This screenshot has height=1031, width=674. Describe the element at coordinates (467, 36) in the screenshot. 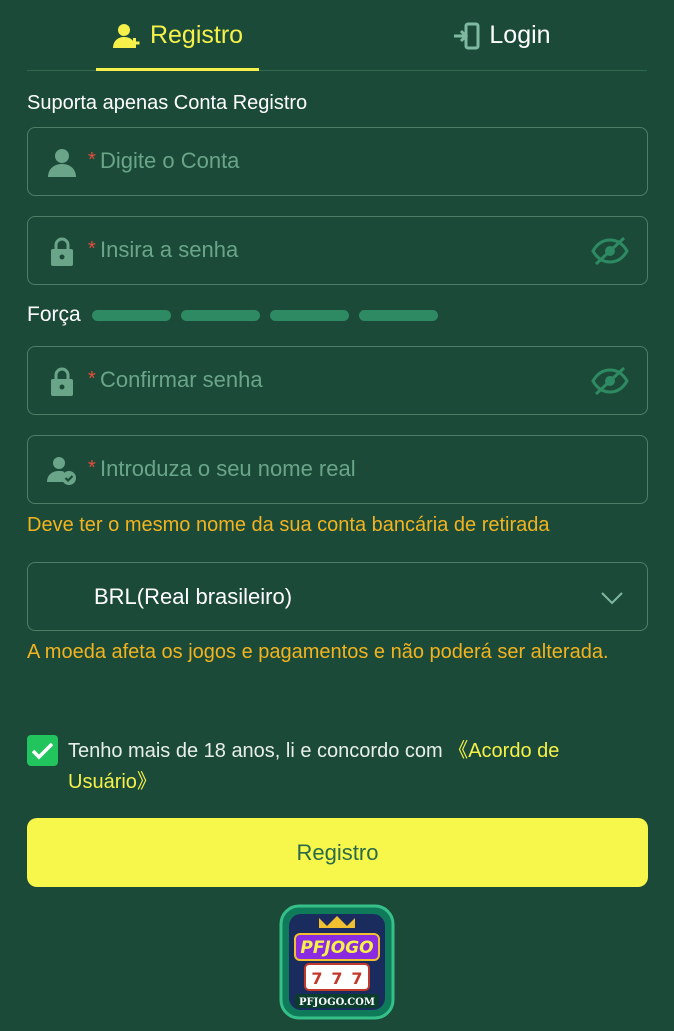

I see `login-door-icon` at that location.